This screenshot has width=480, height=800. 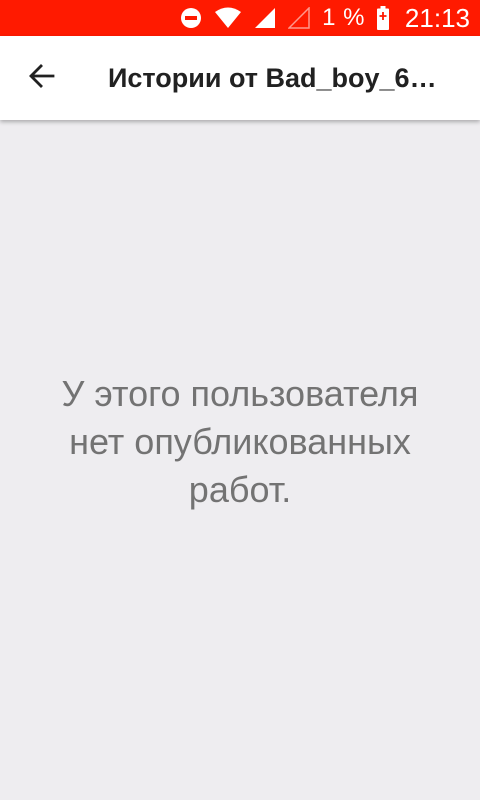 I want to click on no-sim-signal-icon, so click(x=299, y=18).